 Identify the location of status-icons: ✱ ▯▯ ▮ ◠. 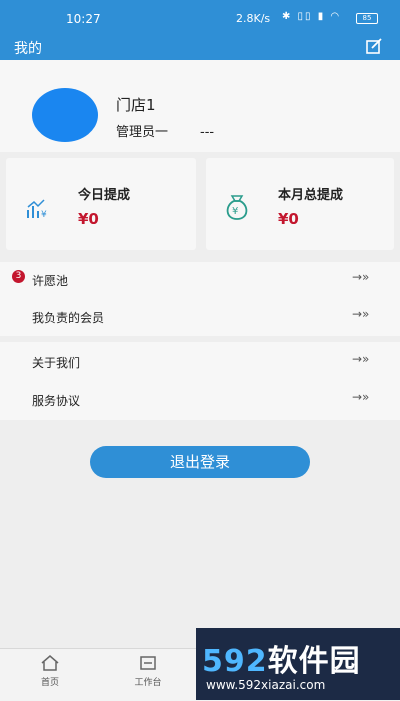
(312, 16).